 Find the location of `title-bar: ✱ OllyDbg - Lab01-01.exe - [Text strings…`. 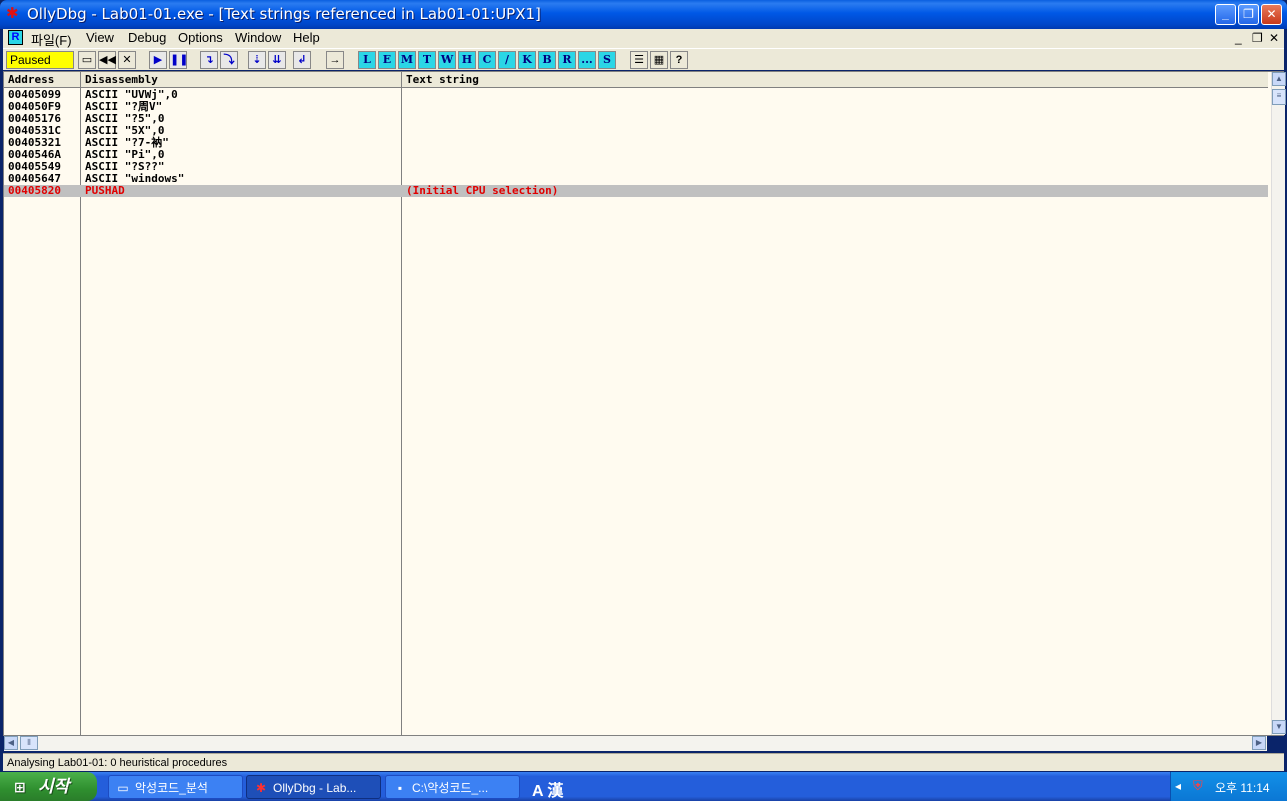

title-bar: ✱ OllyDbg - Lab01-01.exe - [Text strings… is located at coordinates (643, 14).